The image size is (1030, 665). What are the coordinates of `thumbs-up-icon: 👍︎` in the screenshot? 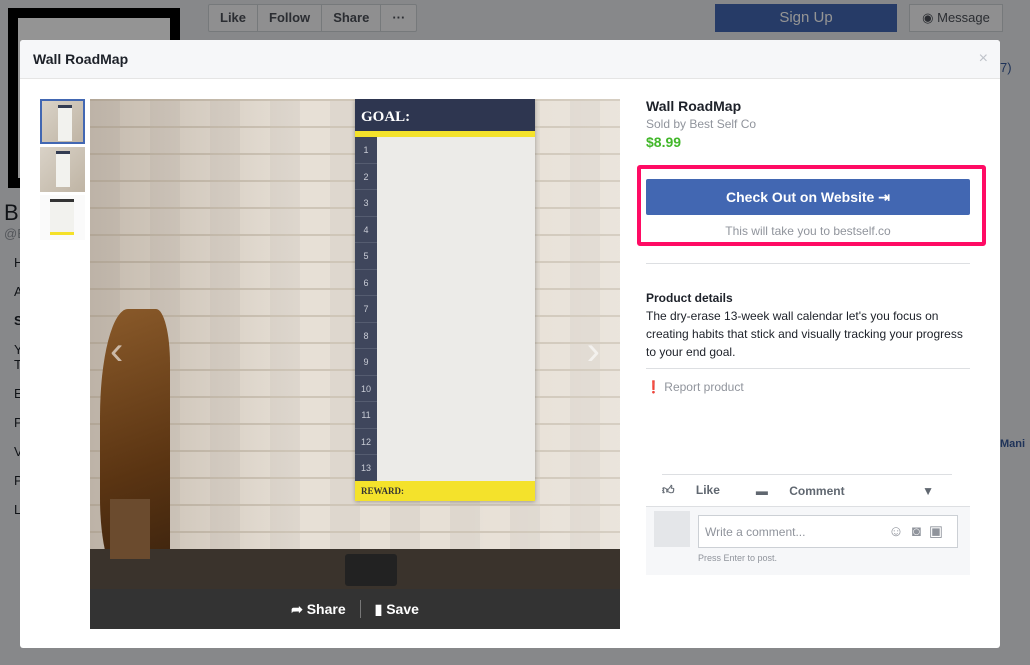 It's located at (670, 490).